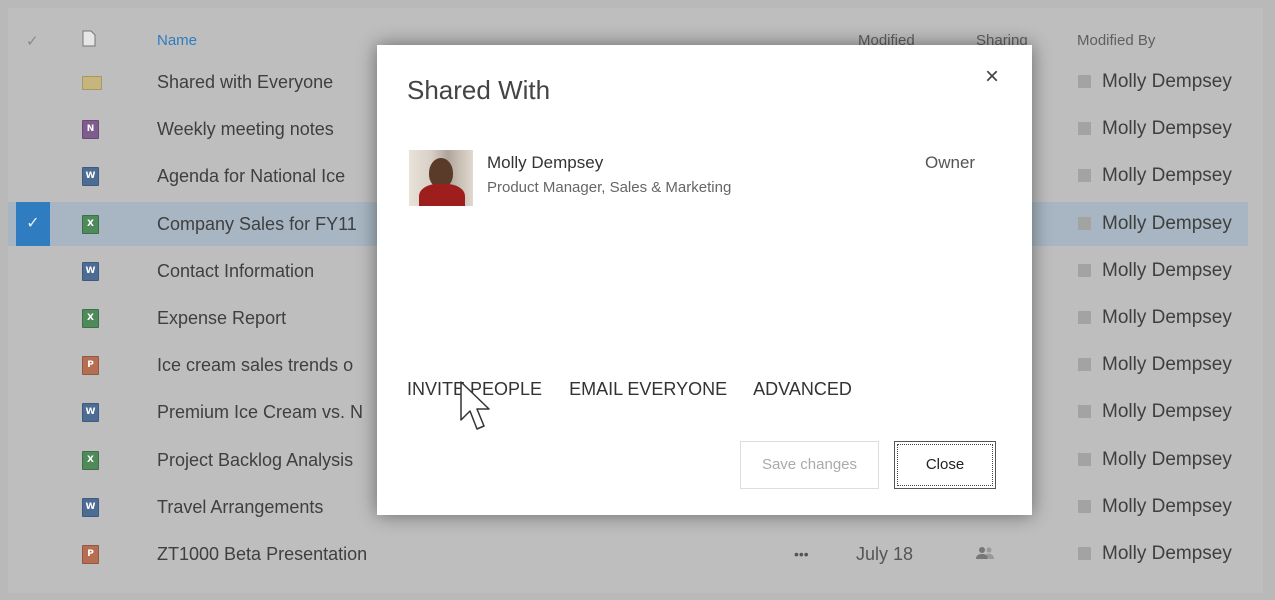 Image resolution: width=1275 pixels, height=600 pixels. Describe the element at coordinates (809, 465) in the screenshot. I see `save-changes-button: Save changes` at that location.